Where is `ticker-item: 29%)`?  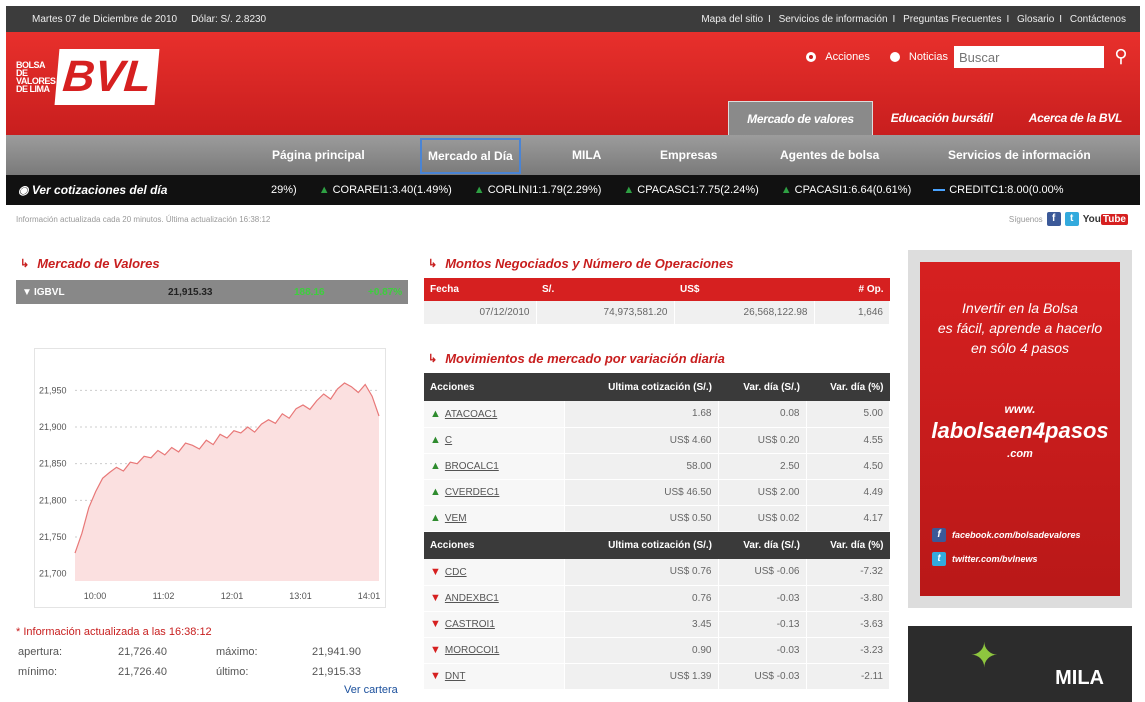 ticker-item: 29%) is located at coordinates (284, 190).